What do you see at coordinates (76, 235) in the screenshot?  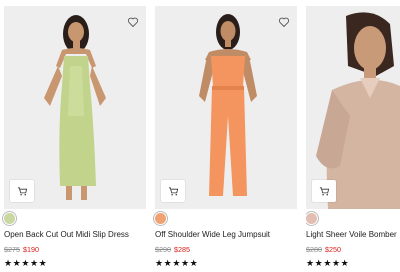 I see `product-name: Open Back Cut Out Midi Slip Dress` at bounding box center [76, 235].